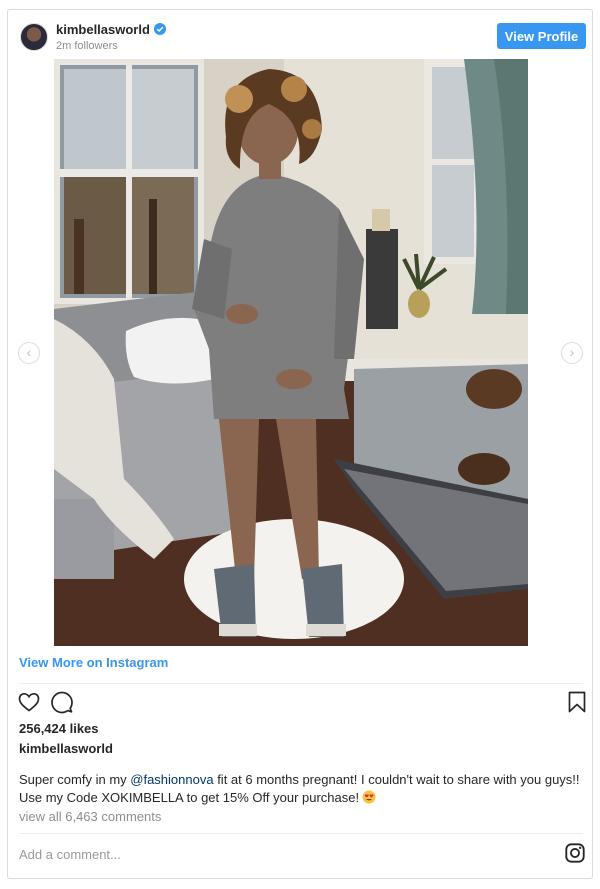 This screenshot has height=889, width=600. What do you see at coordinates (34, 37) in the screenshot?
I see `avatar` at bounding box center [34, 37].